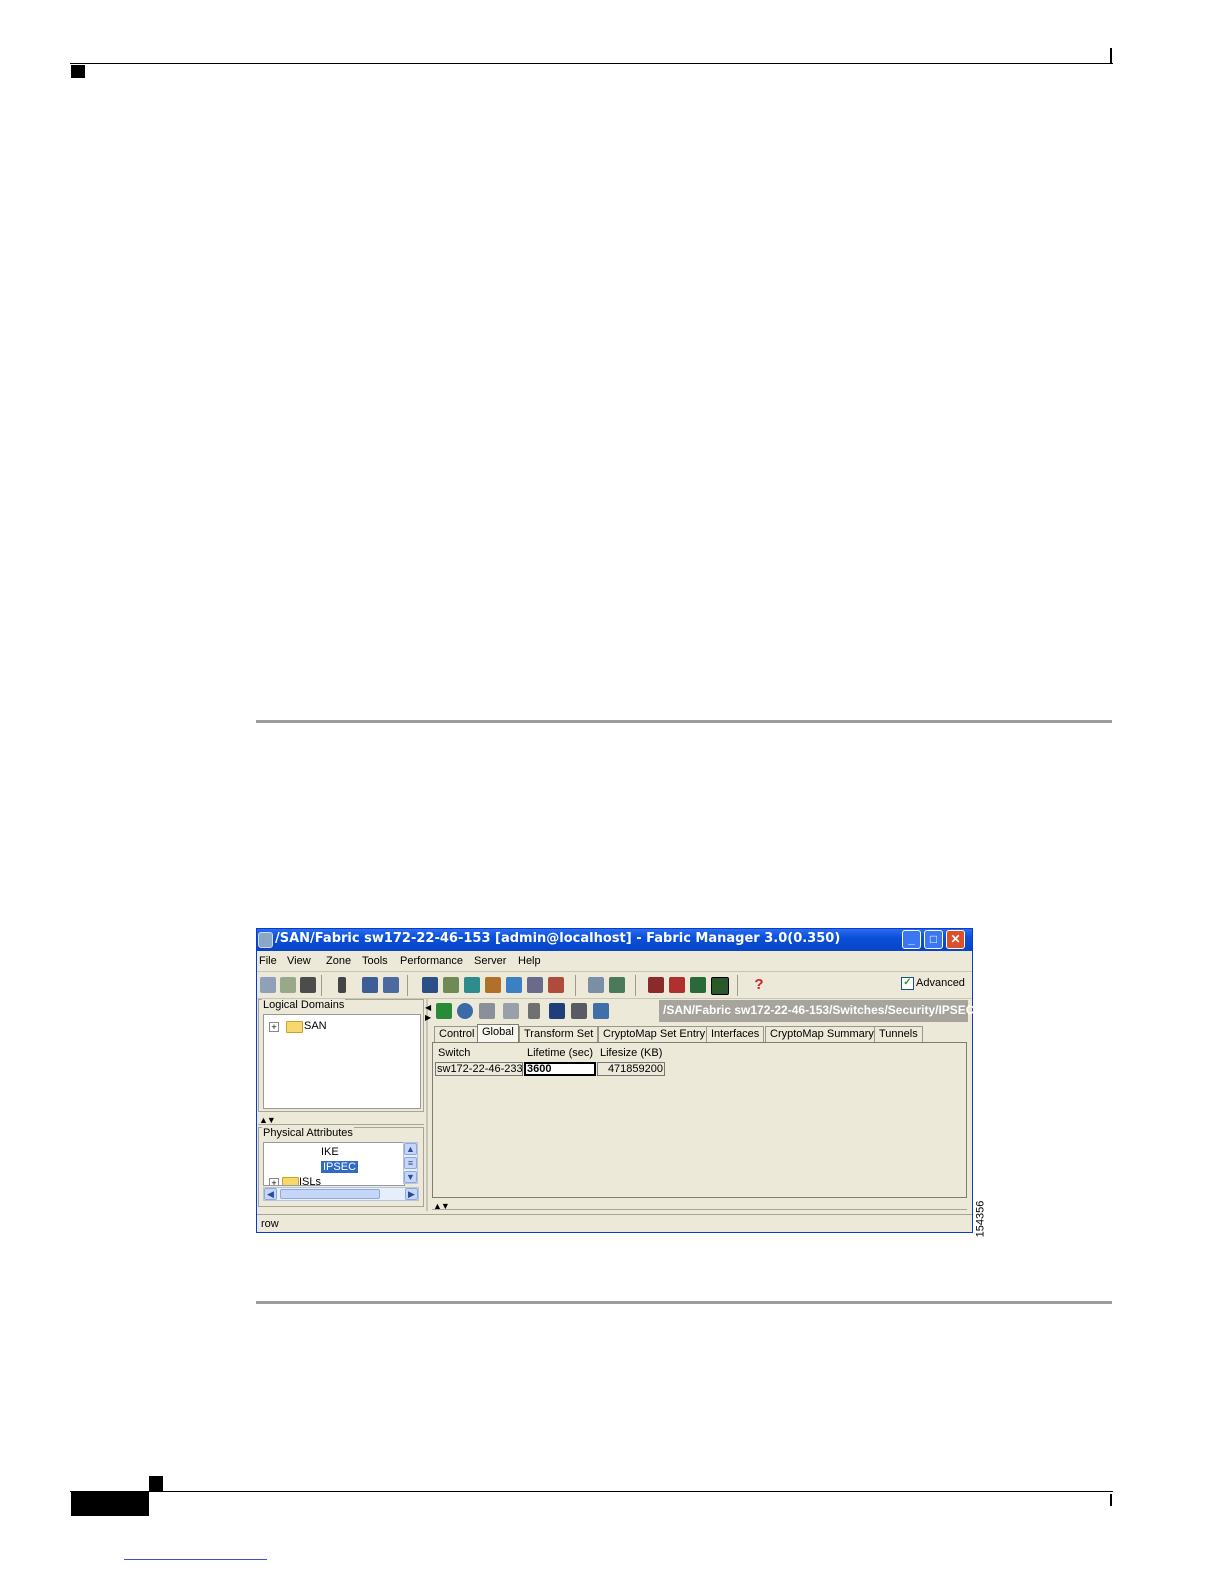 Image resolution: width=1224 pixels, height=1584 pixels. I want to click on header-tick, so click(1111, 56).